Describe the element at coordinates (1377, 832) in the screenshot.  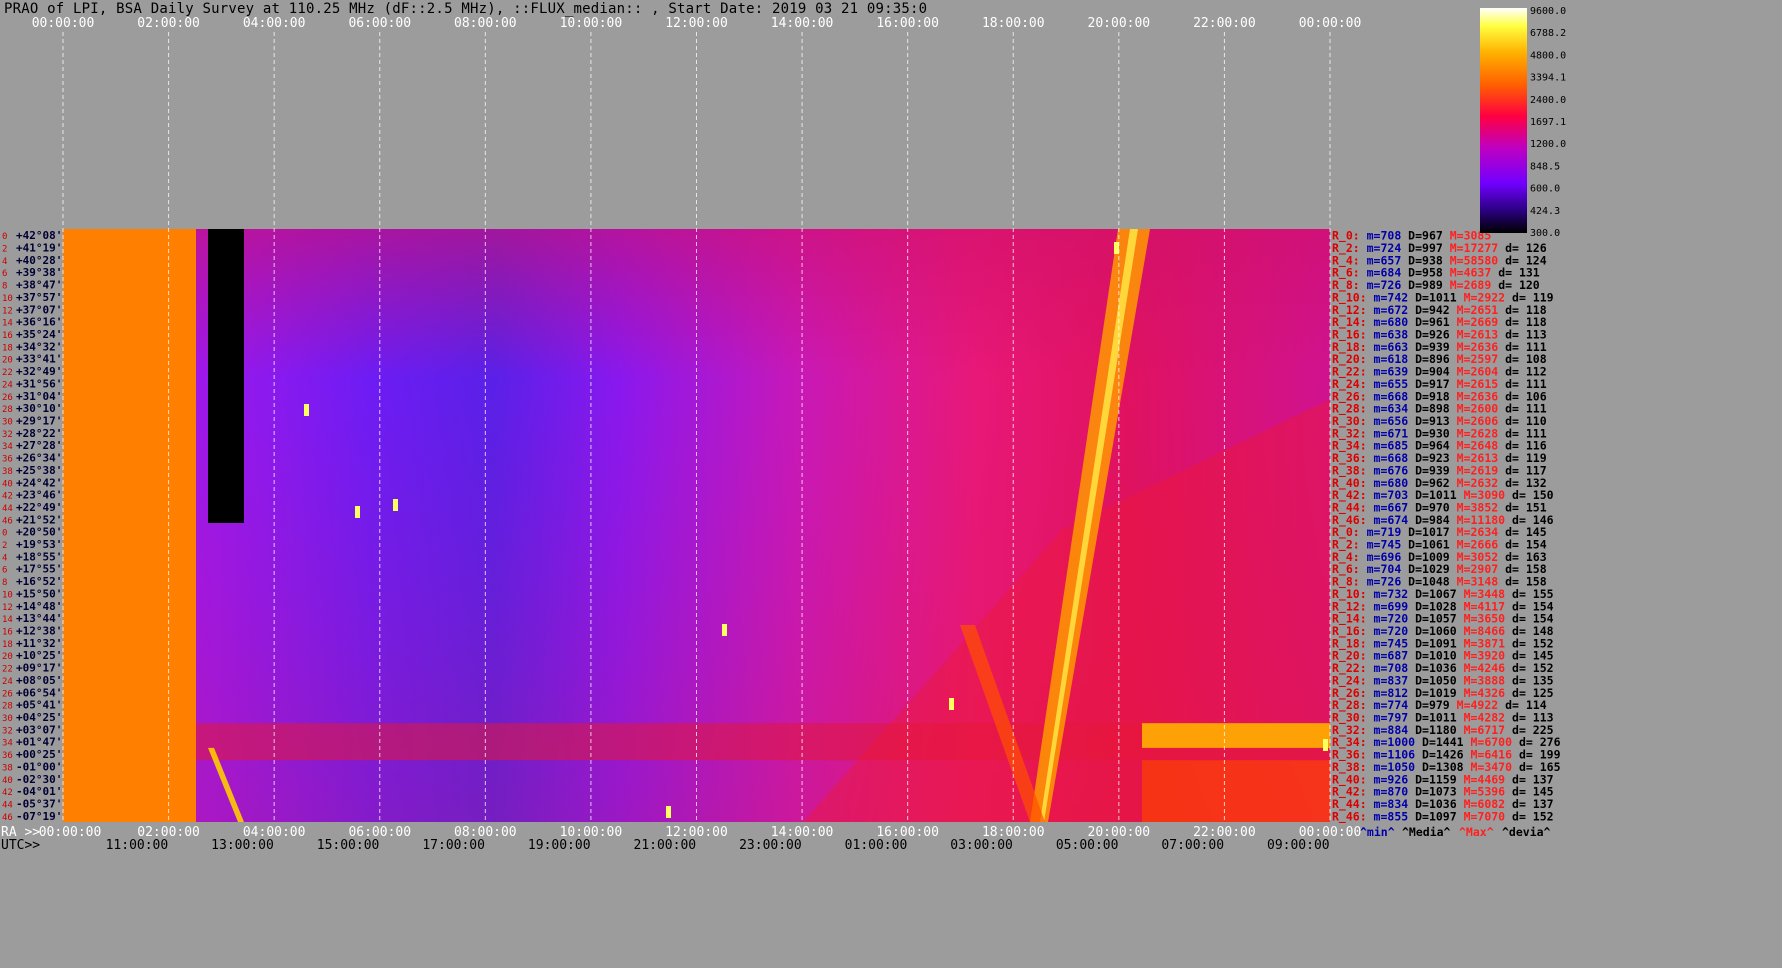
I see `stats-footer-label: ^min^` at that location.